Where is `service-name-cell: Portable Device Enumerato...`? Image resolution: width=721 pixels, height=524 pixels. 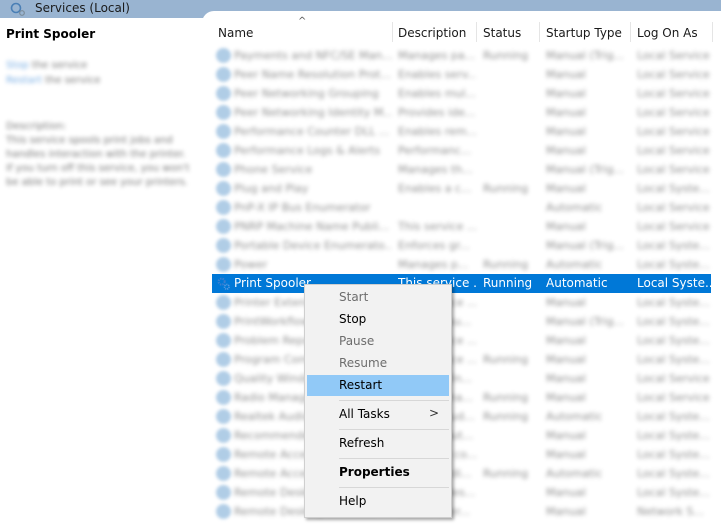
service-name-cell: Portable Device Enumerato... is located at coordinates (313, 245).